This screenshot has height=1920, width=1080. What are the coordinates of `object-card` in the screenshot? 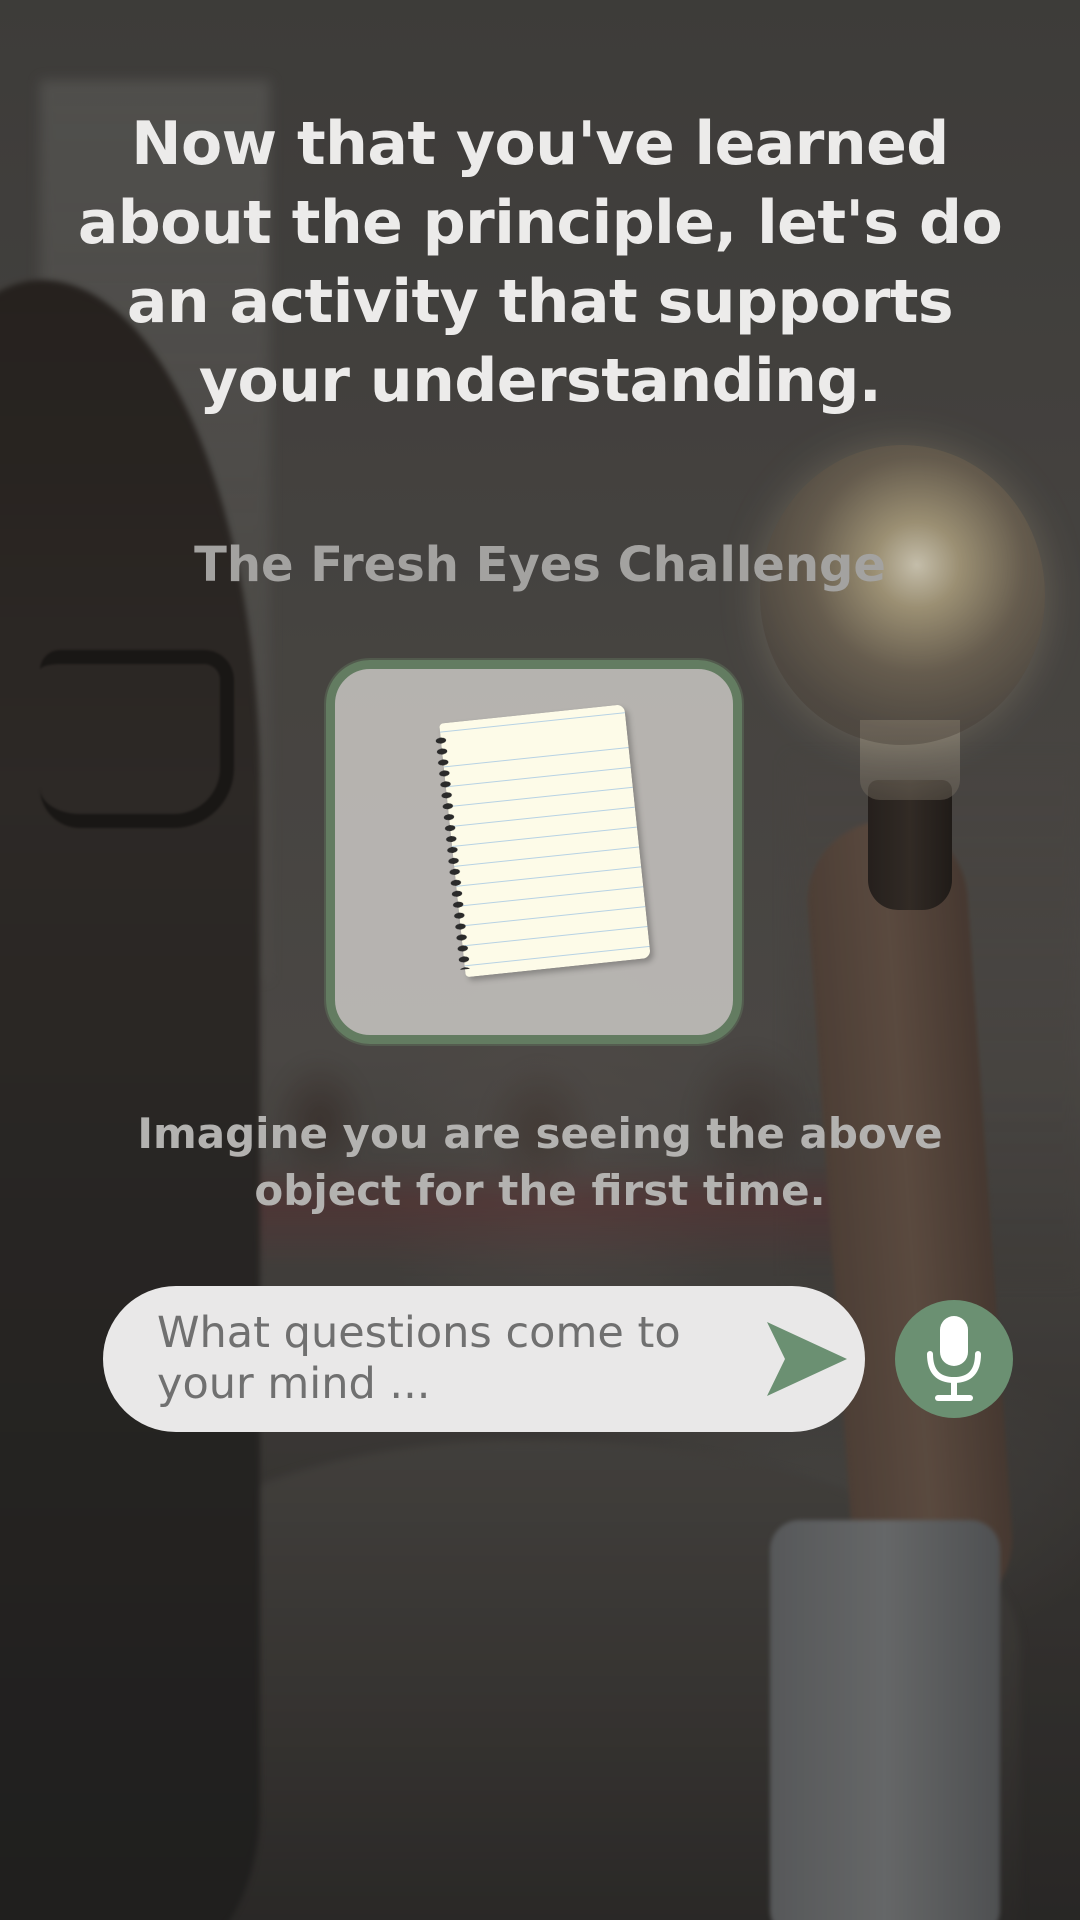 It's located at (534, 852).